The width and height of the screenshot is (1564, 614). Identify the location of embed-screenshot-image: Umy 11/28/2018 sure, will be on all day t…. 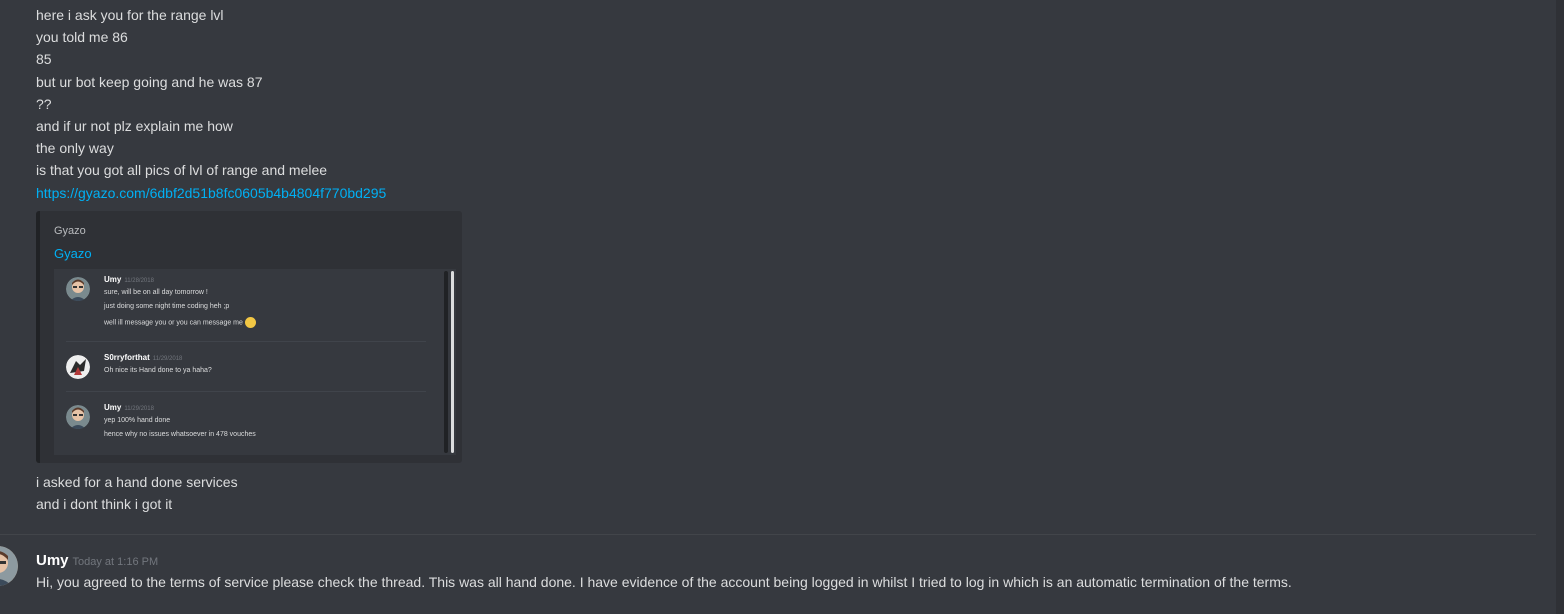
(255, 362).